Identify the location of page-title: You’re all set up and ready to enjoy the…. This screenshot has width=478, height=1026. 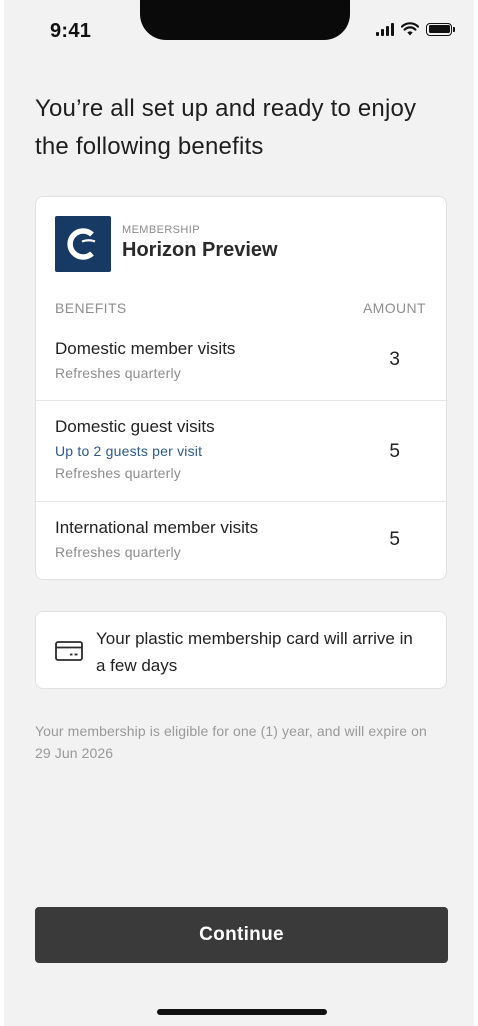
(226, 127).